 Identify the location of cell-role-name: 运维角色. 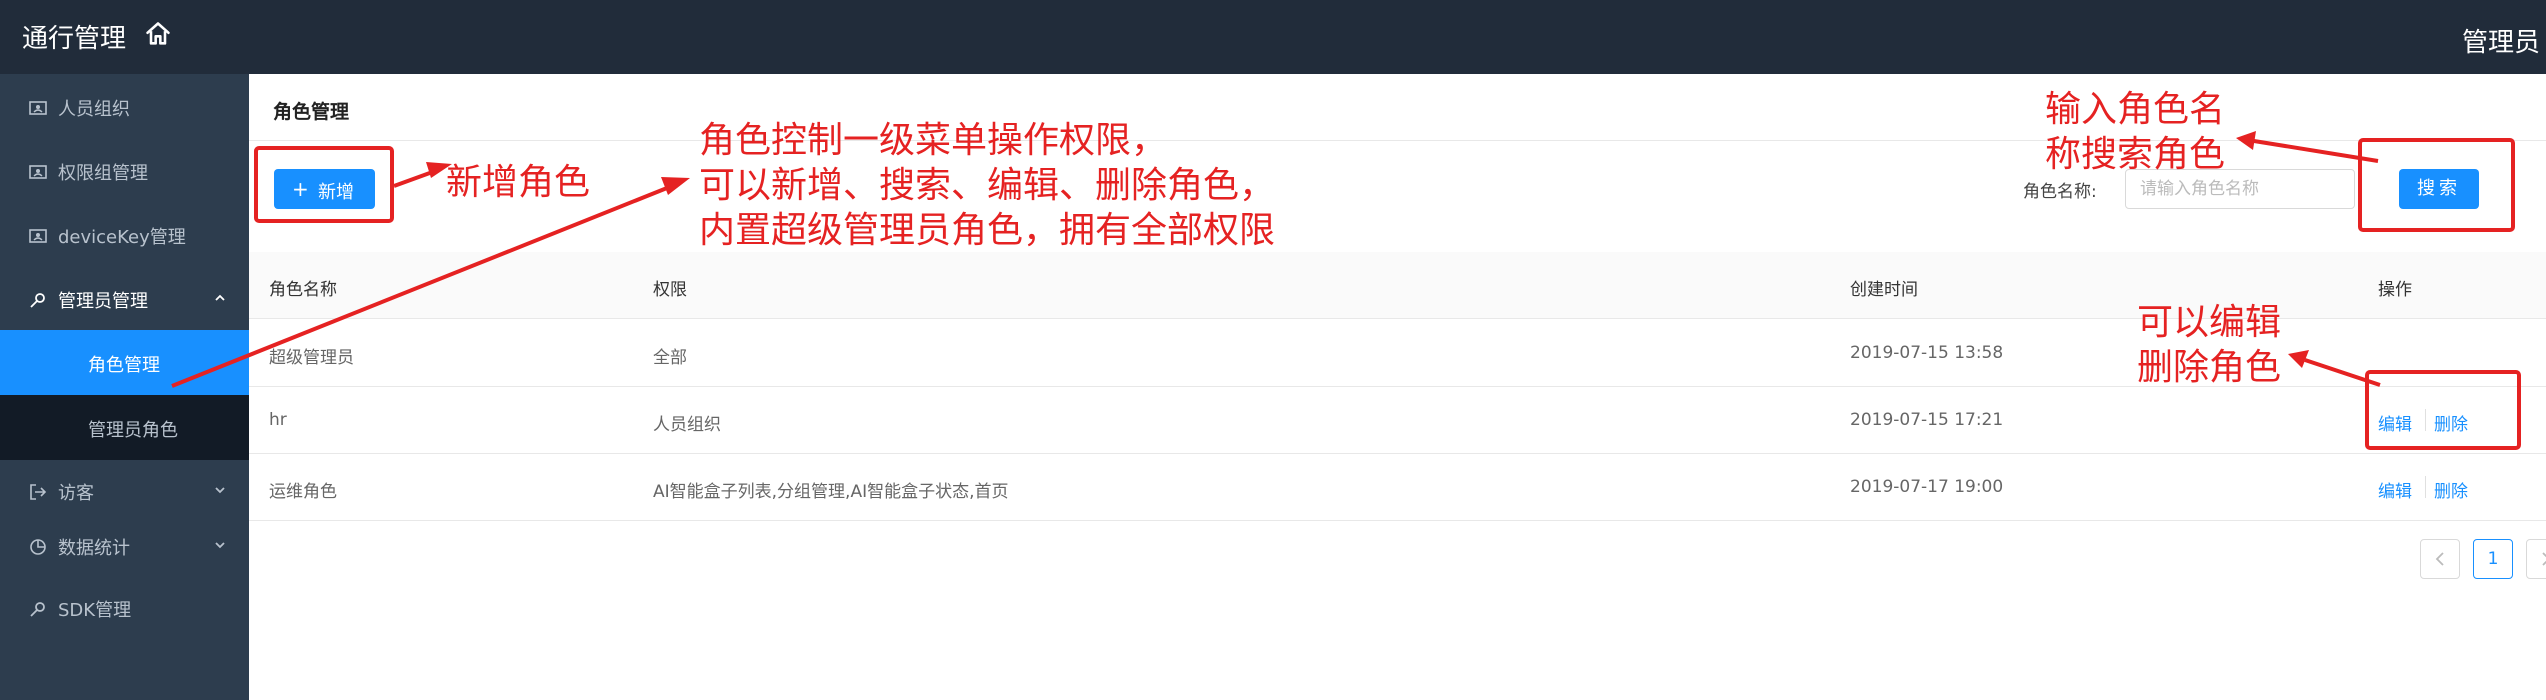
(303, 492).